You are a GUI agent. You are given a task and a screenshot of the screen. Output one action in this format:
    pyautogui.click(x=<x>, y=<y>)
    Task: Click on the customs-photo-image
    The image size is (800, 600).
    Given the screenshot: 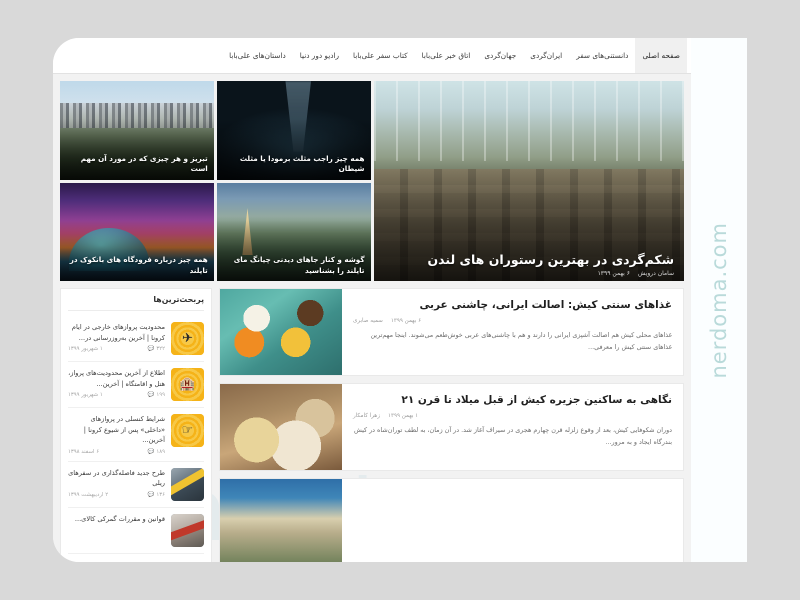 What is the action you would take?
    pyautogui.click(x=187, y=530)
    